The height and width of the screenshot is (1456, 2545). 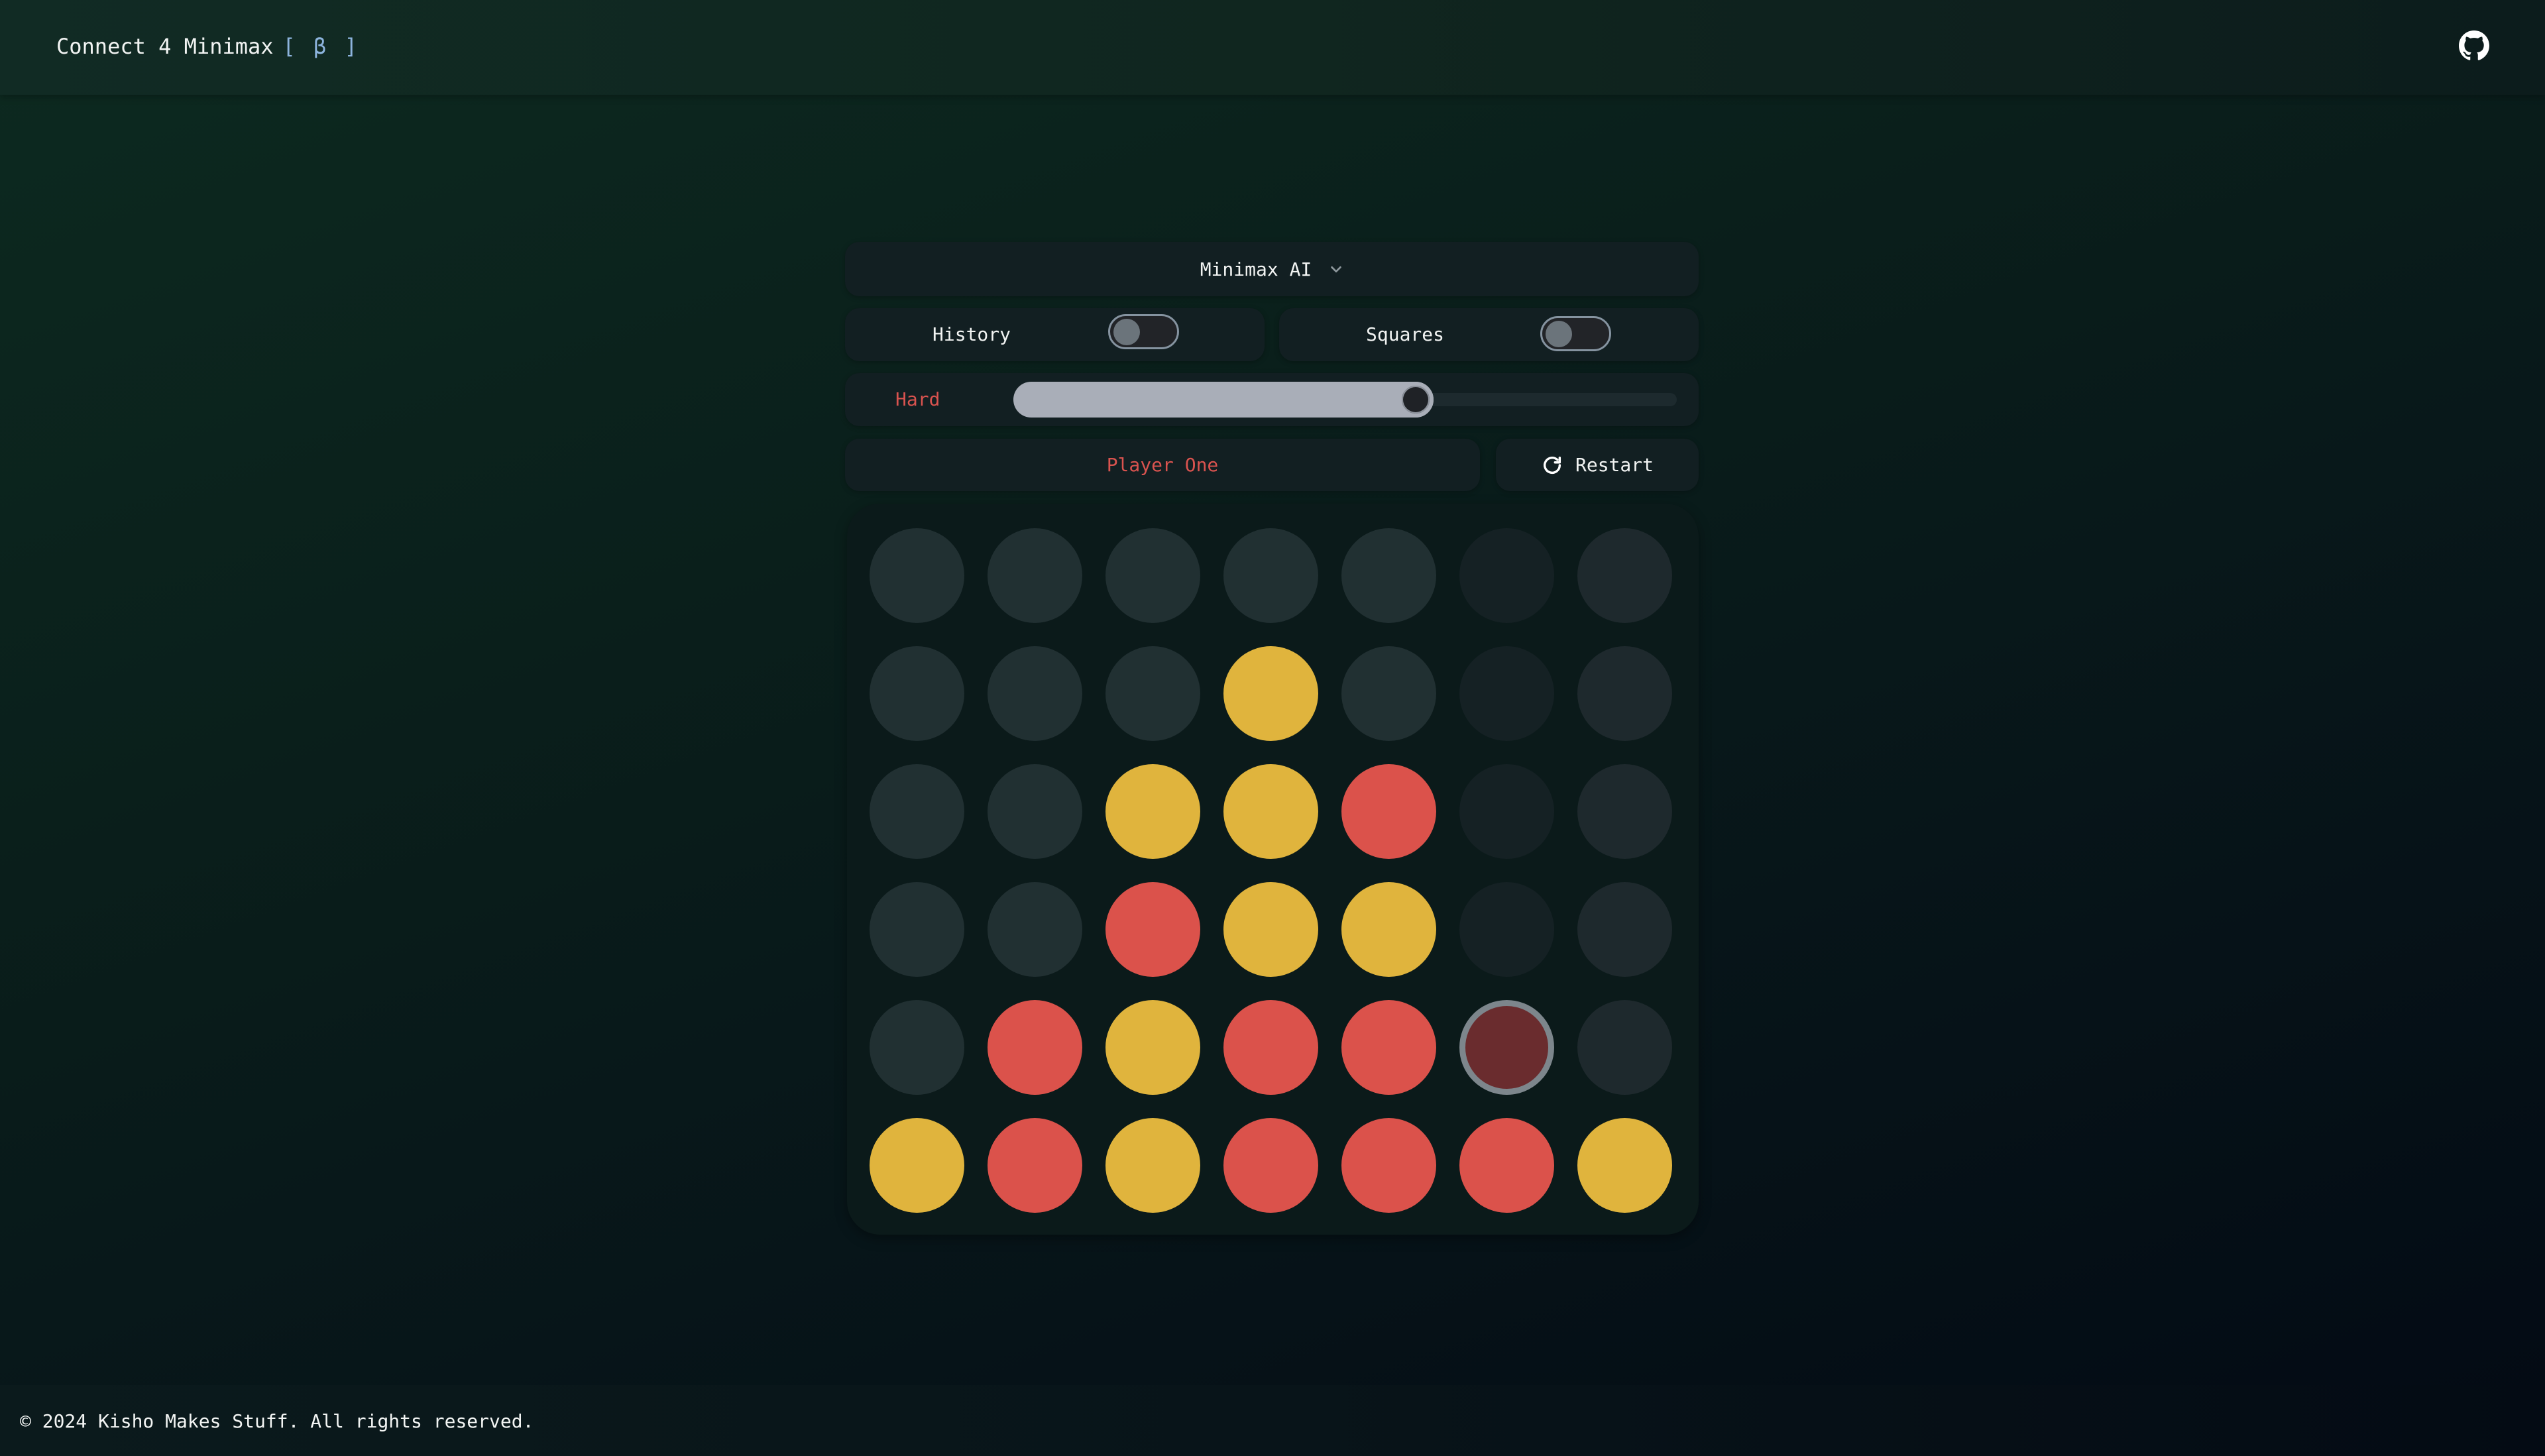 I want to click on difficulty-card: Hard, so click(x=1272, y=399).